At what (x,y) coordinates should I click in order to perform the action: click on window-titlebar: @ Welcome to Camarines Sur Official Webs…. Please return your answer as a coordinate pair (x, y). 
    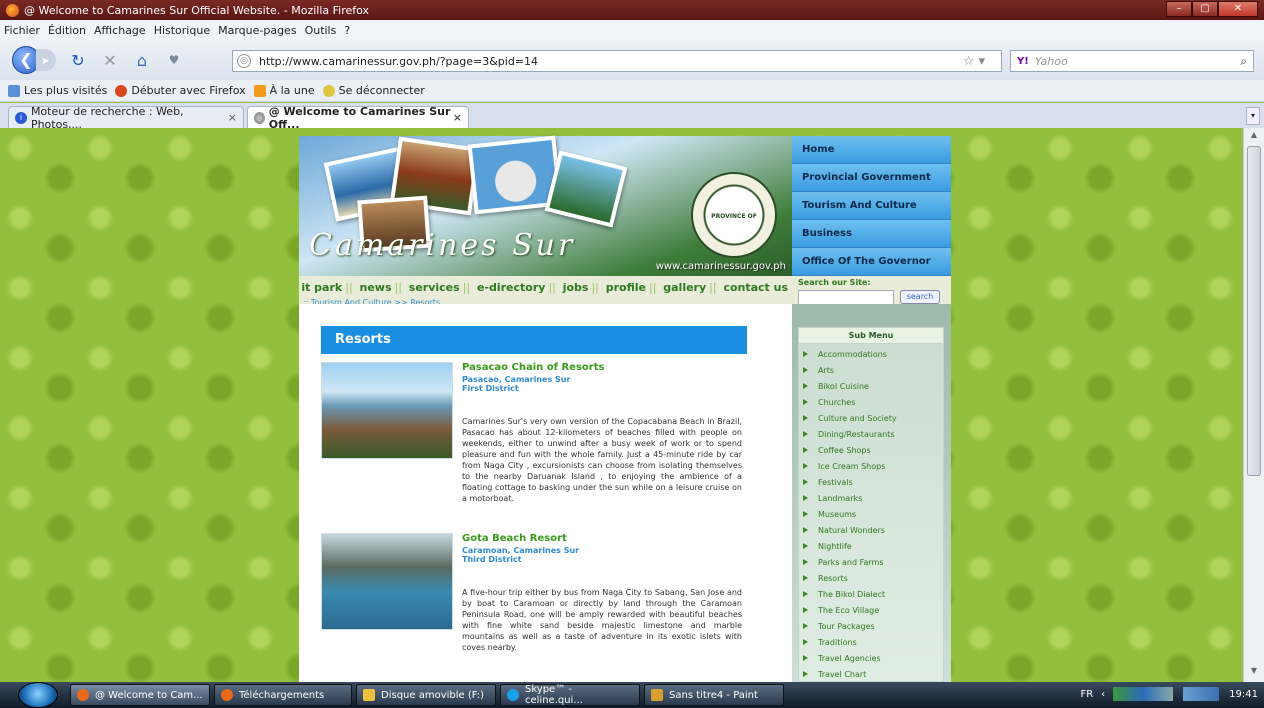
    Looking at the image, I should click on (632, 10).